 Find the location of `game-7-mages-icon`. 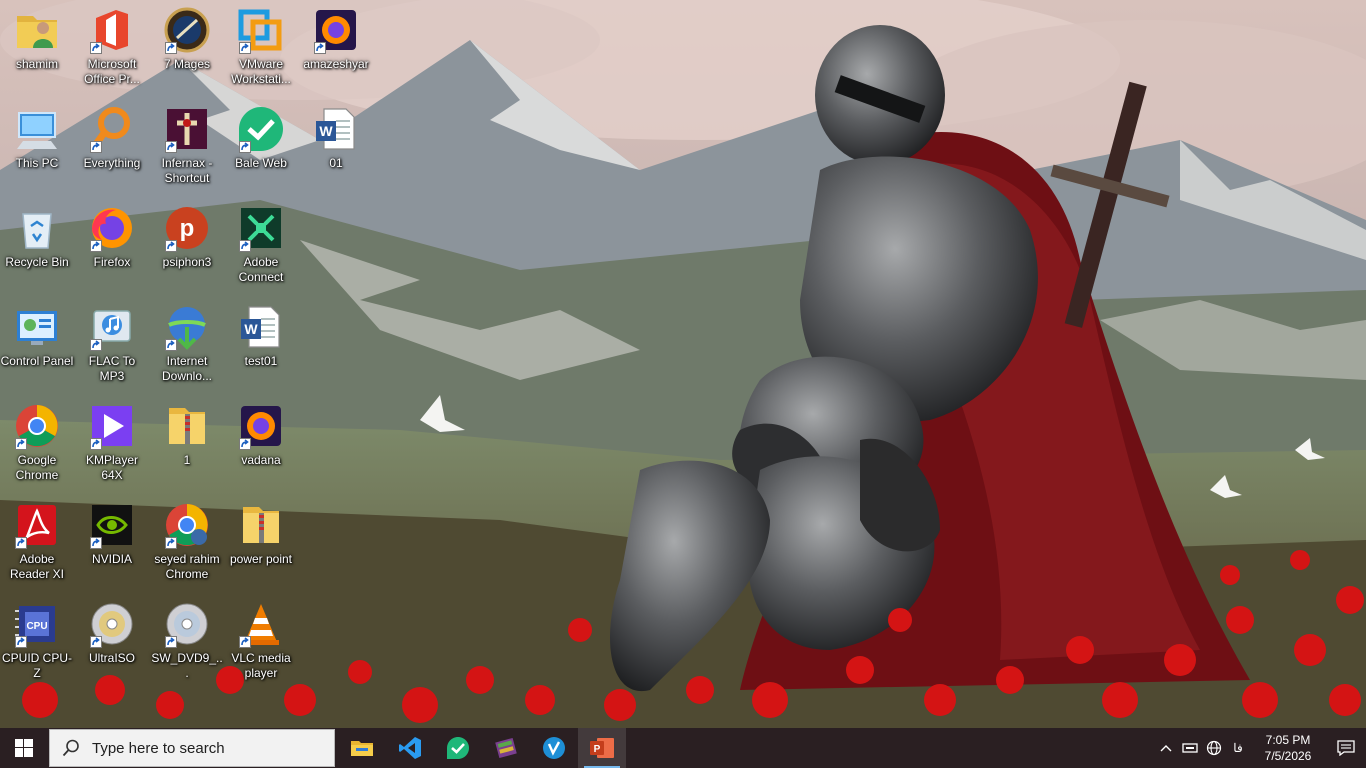

game-7-mages-icon is located at coordinates (187, 30).